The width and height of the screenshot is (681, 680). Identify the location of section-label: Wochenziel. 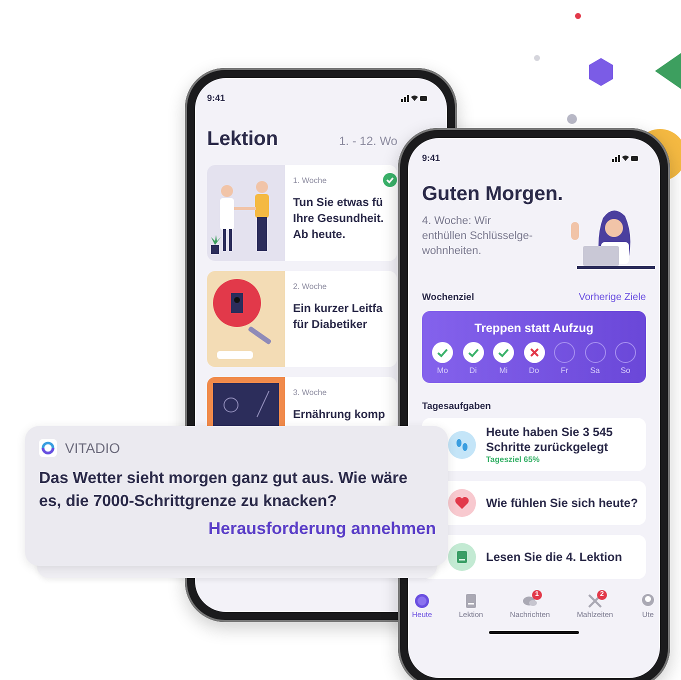
(448, 297).